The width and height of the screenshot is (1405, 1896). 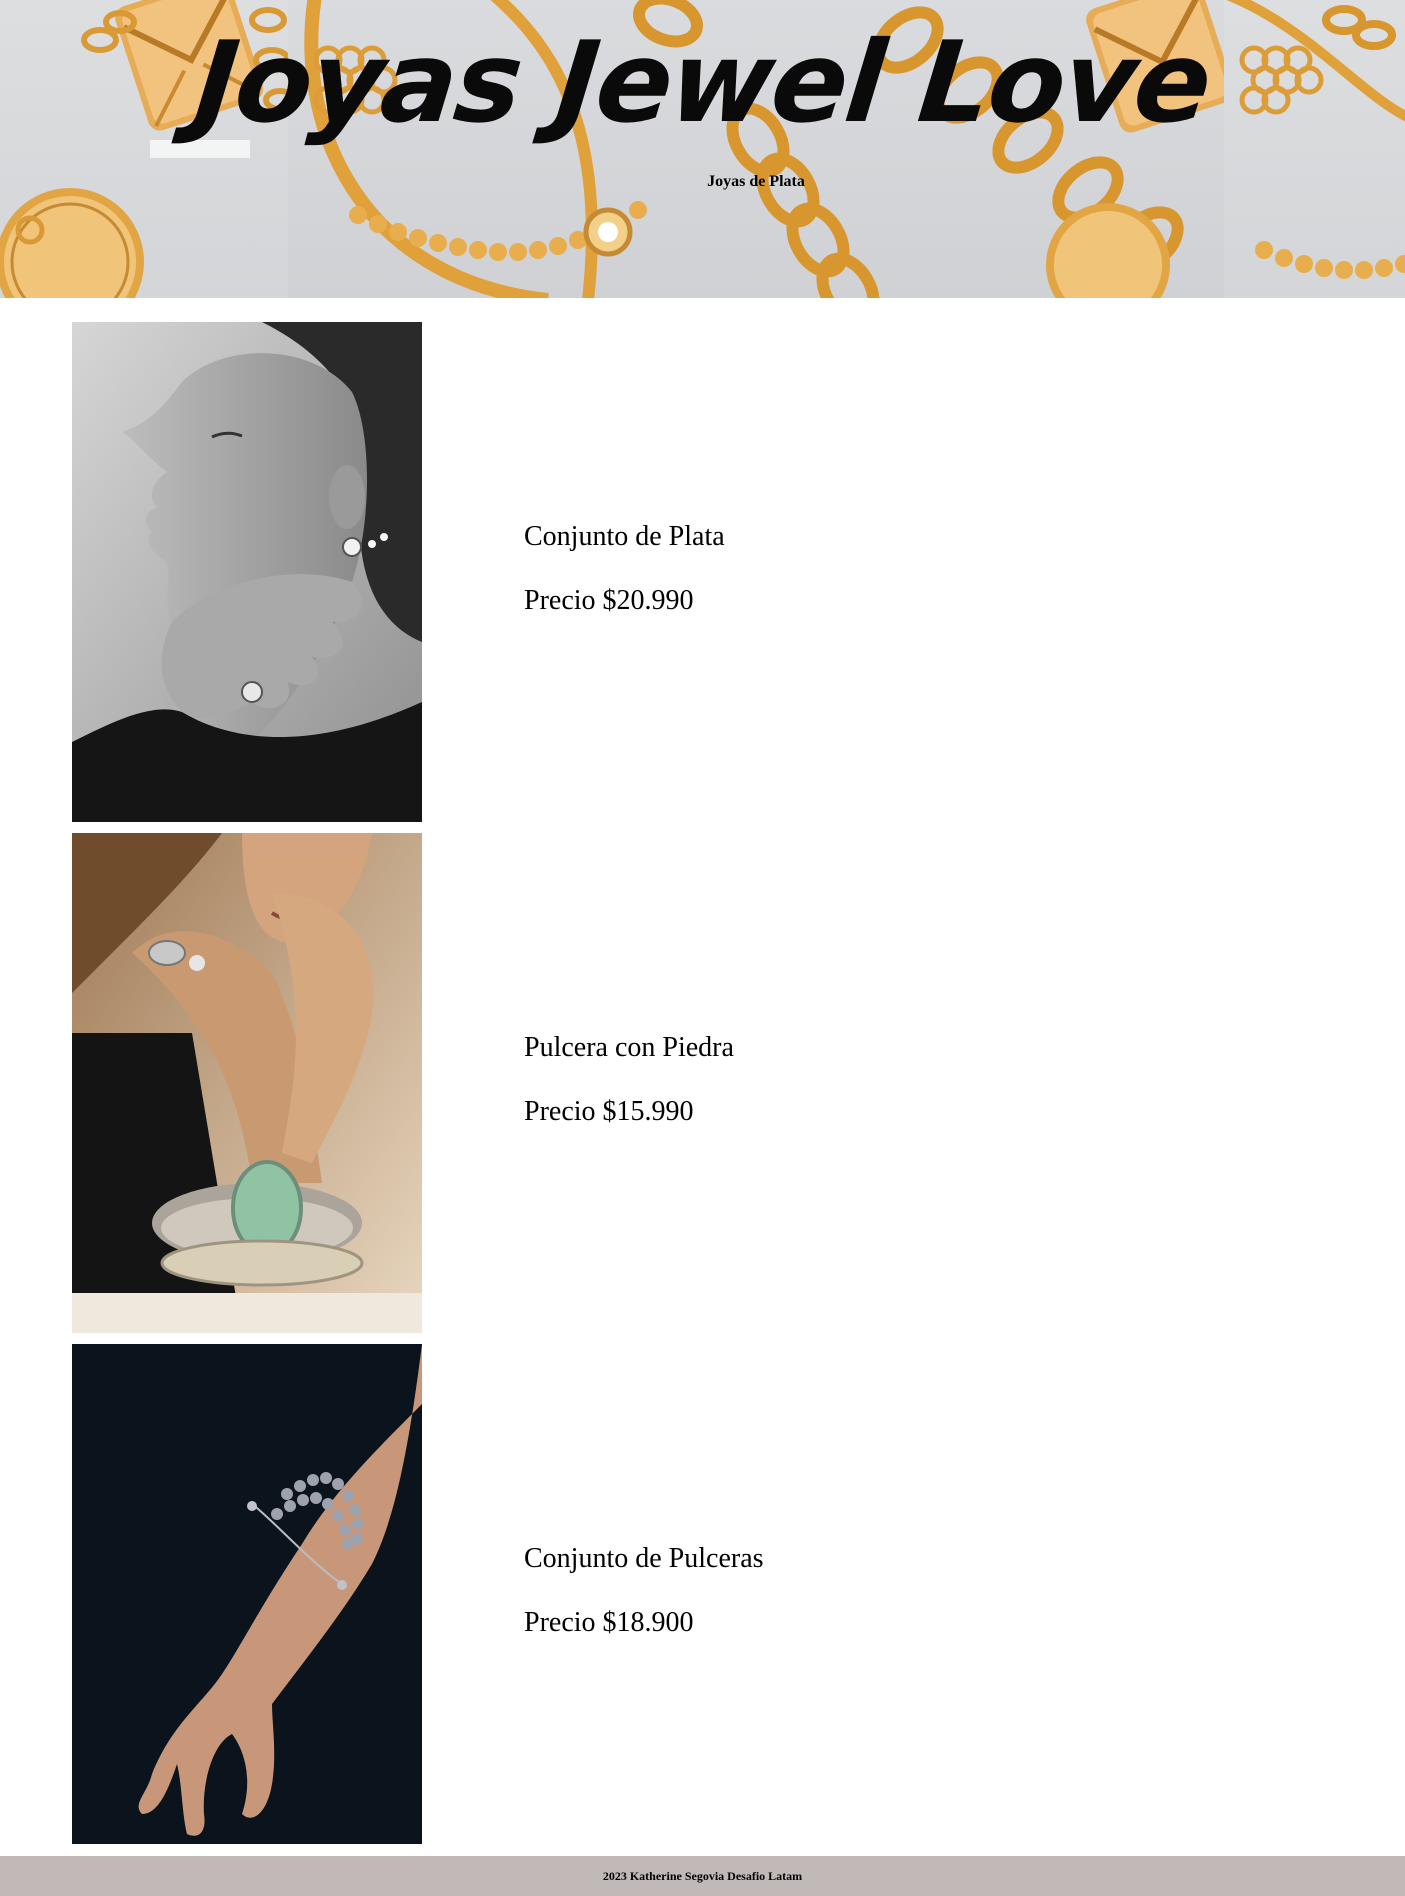 What do you see at coordinates (824, 1080) in the screenshot?
I see `product-info: Pulcera con Piedra Precio $15.990` at bounding box center [824, 1080].